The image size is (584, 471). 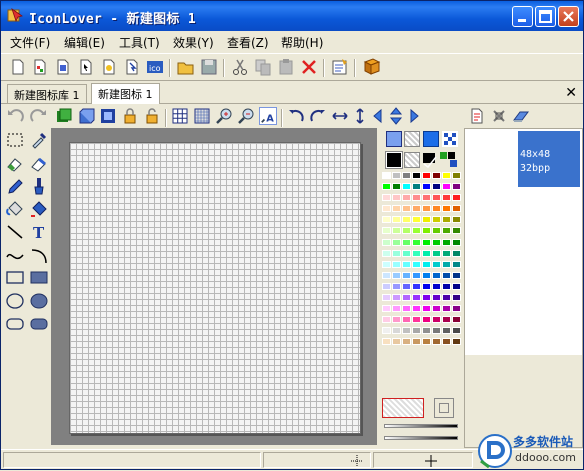 What do you see at coordinates (360, 116) in the screenshot?
I see `flip-vertical-icon` at bounding box center [360, 116].